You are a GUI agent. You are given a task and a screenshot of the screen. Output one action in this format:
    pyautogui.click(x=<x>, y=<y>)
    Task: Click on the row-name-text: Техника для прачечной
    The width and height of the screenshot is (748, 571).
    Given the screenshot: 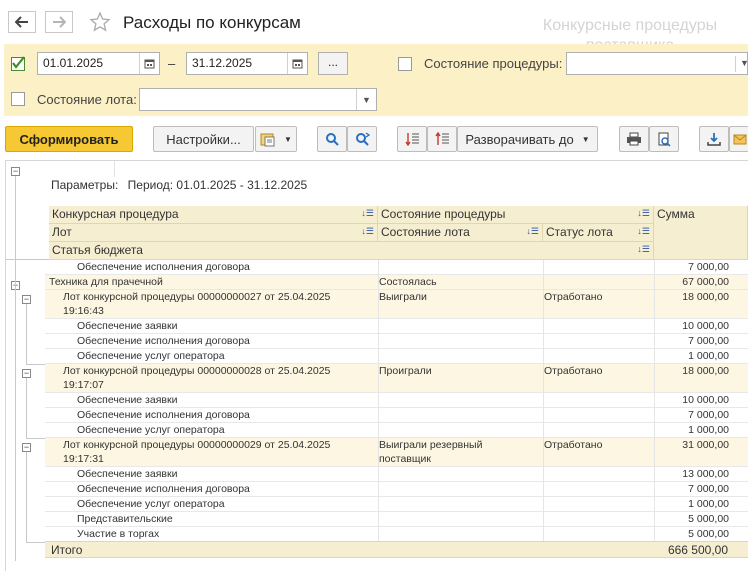 What is the action you would take?
    pyautogui.click(x=106, y=282)
    